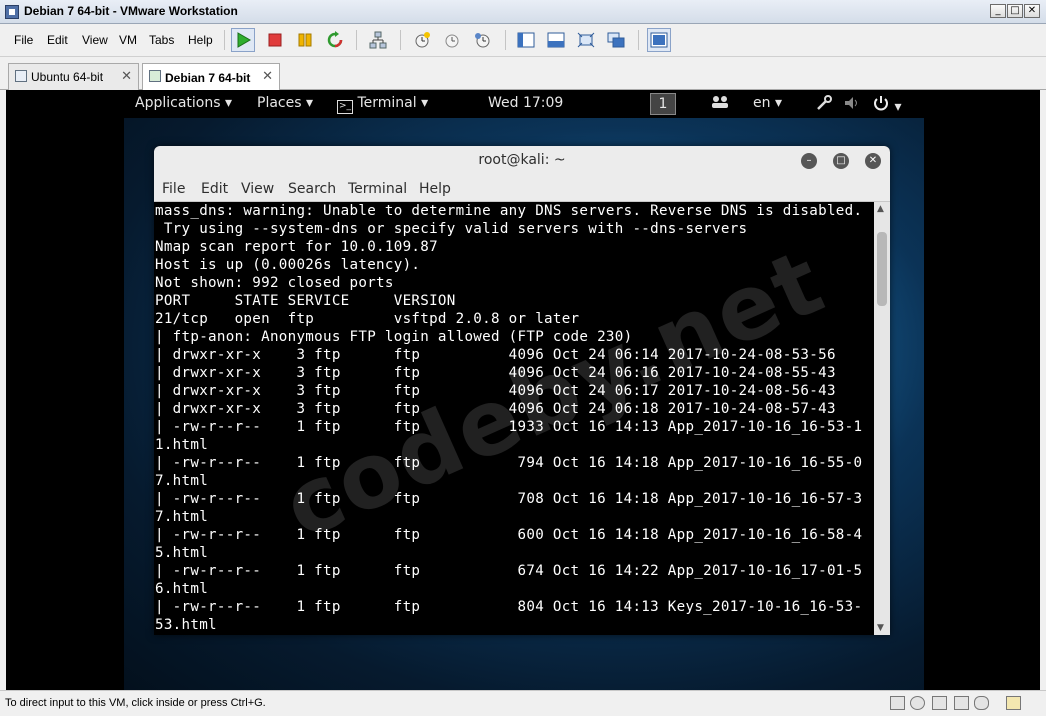 The image size is (1046, 716). Describe the element at coordinates (882, 418) in the screenshot. I see `terminal-scrollbar: ▲ ▼` at that location.